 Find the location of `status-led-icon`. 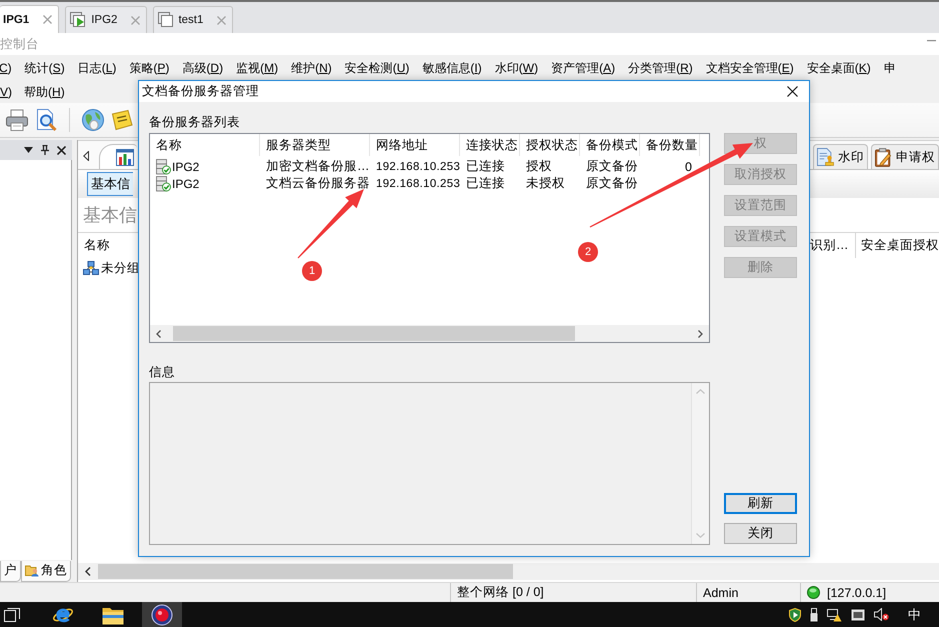

status-led-icon is located at coordinates (813, 592).